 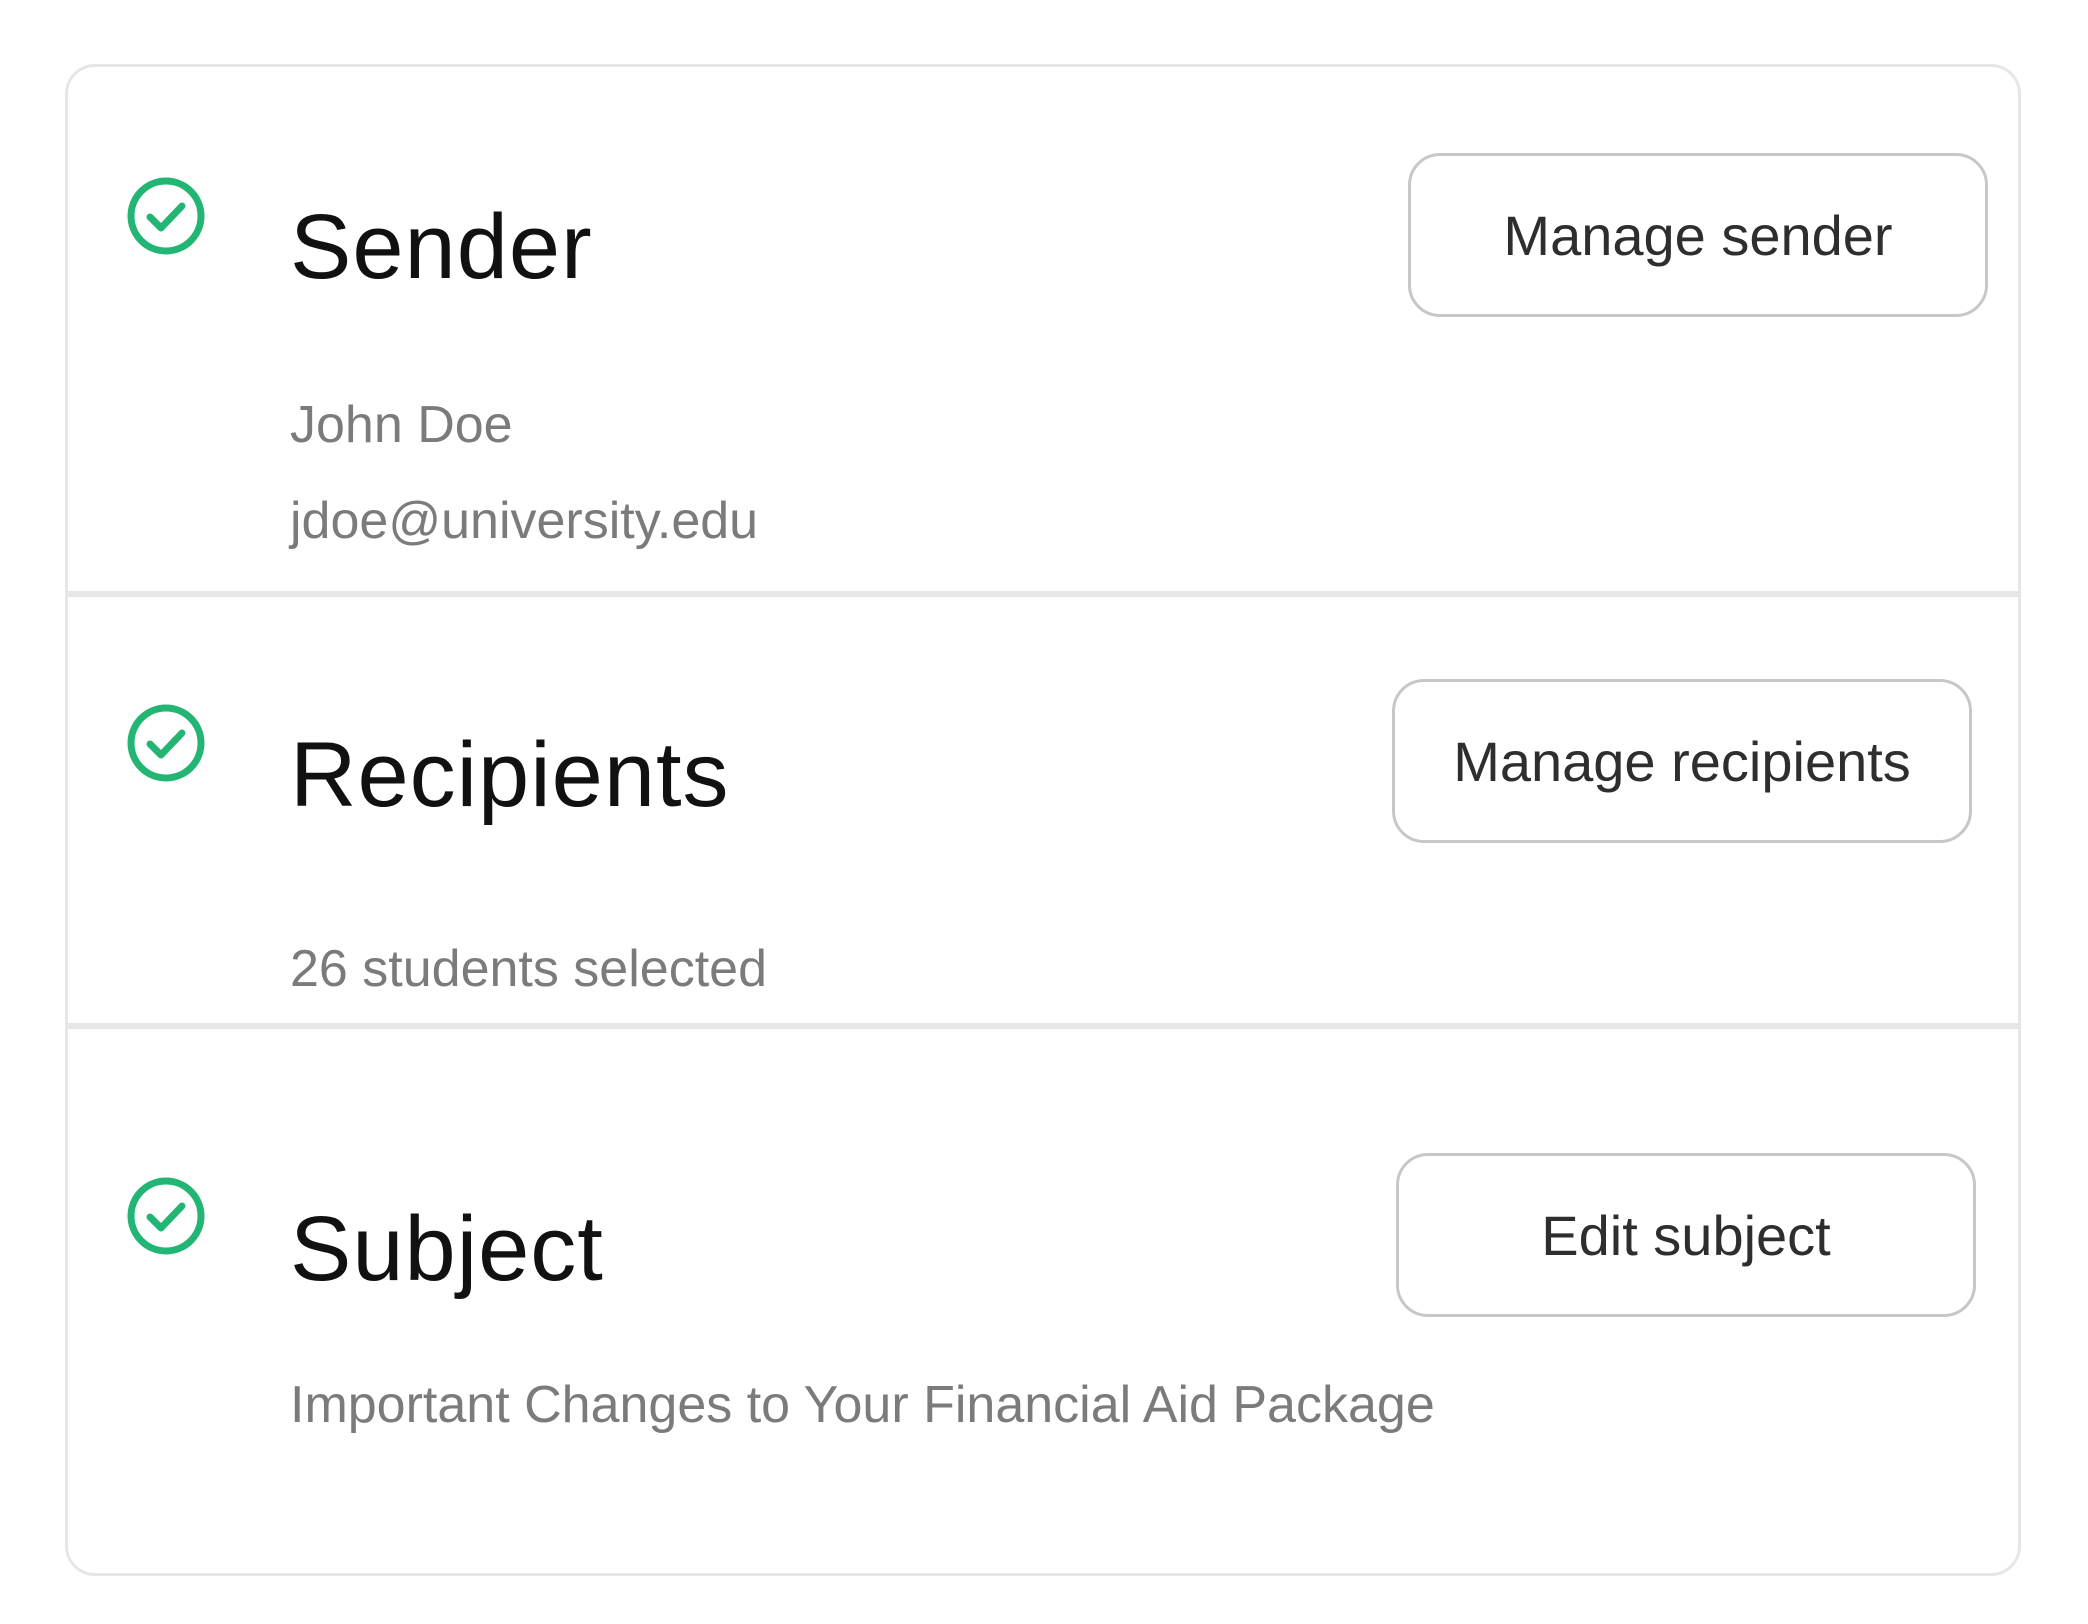 What do you see at coordinates (528, 969) in the screenshot?
I see `recipients-count: 26 students selected` at bounding box center [528, 969].